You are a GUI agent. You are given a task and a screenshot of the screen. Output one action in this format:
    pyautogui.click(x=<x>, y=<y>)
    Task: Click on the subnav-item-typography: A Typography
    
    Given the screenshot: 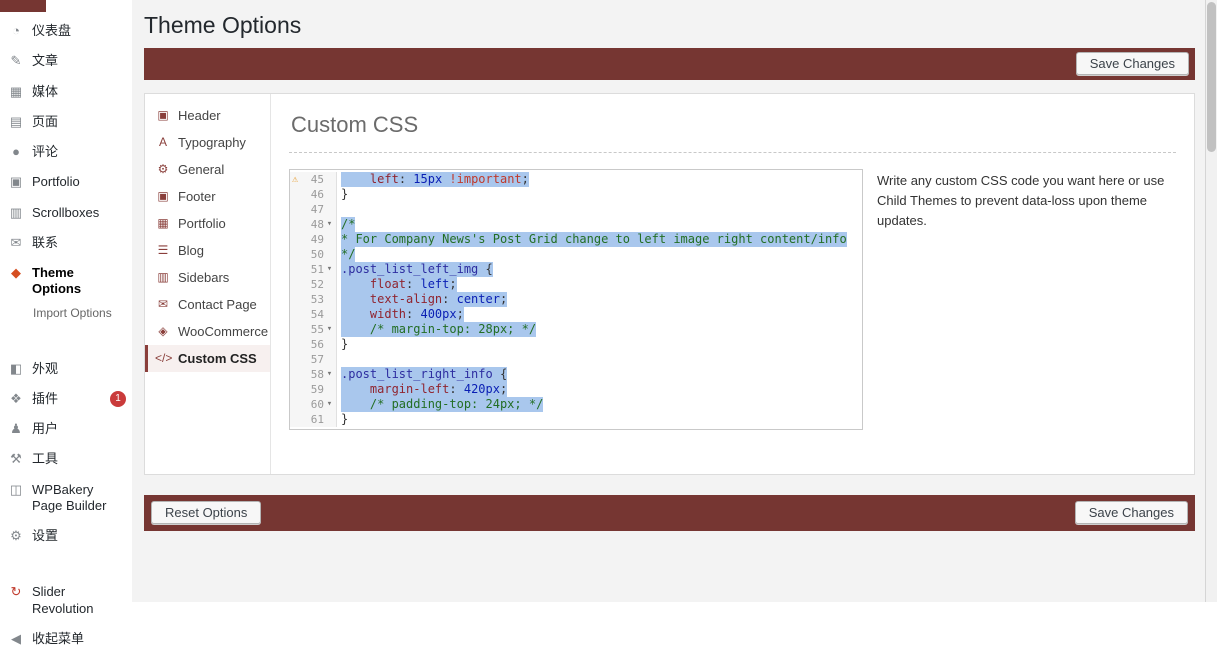 What is the action you would take?
    pyautogui.click(x=207, y=142)
    